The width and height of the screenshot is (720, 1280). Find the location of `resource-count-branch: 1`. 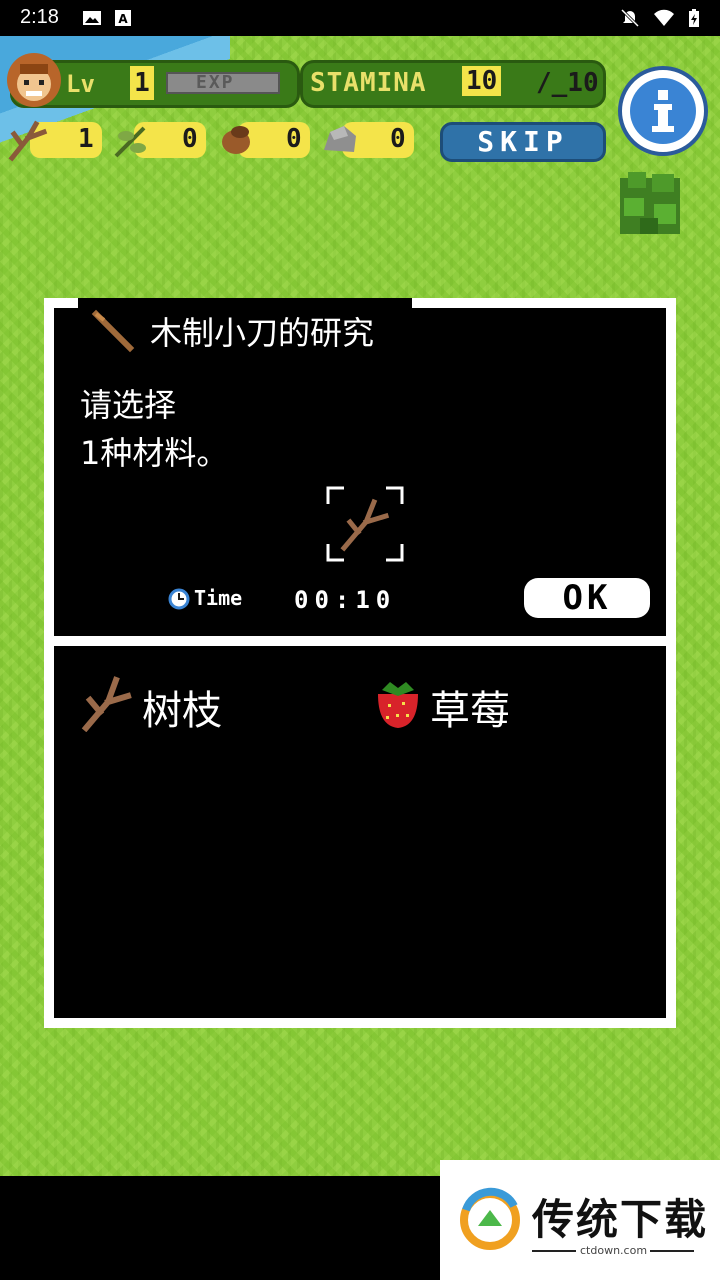

resource-count-branch: 1 is located at coordinates (86, 139).